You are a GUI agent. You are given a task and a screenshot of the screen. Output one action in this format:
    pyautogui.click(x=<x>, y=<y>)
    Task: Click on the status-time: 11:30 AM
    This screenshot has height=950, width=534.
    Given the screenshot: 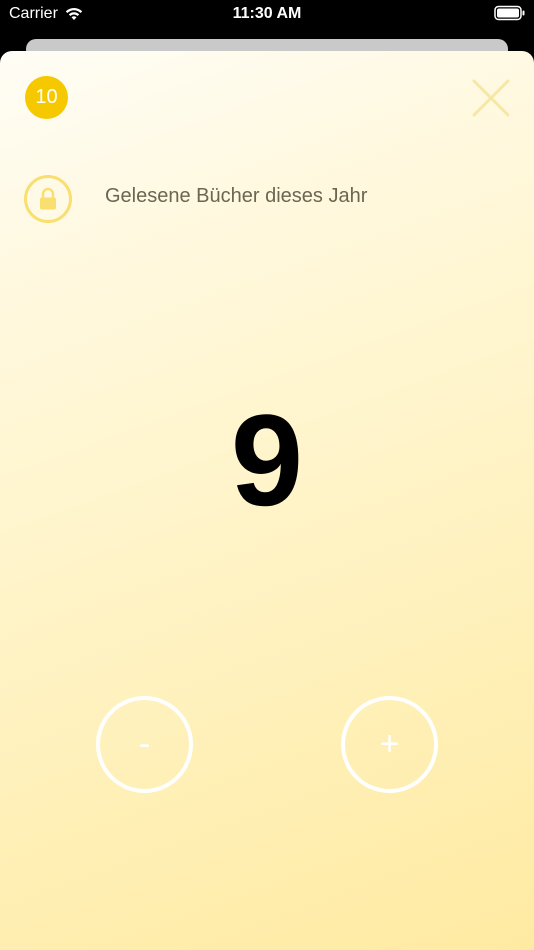 What is the action you would take?
    pyautogui.click(x=267, y=13)
    